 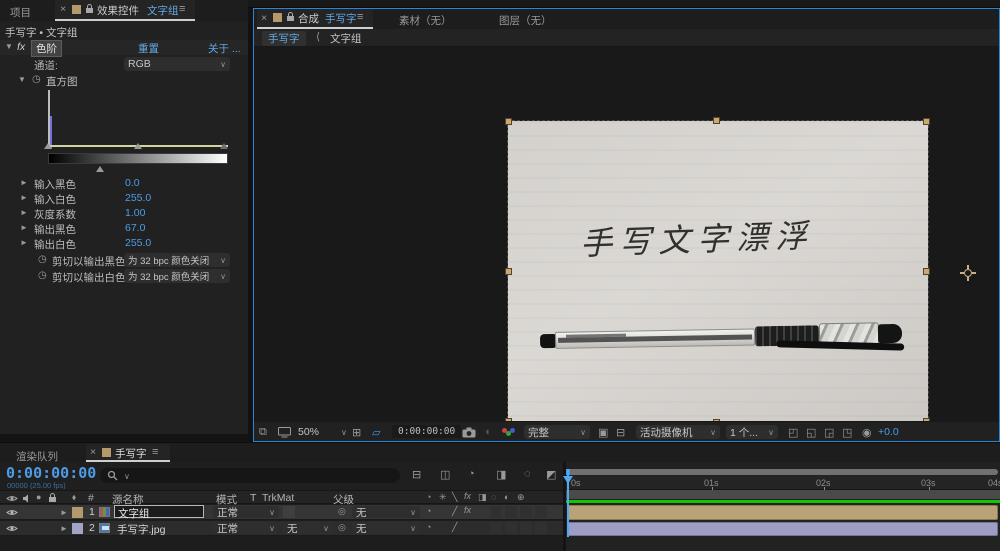 I want to click on effect-name: 色阶, so click(x=46, y=48).